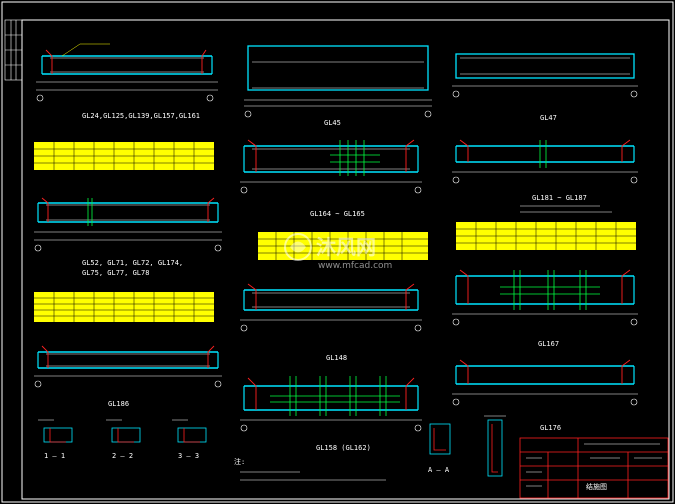  I want to click on rebar-table-gl52-group, so click(124, 307).